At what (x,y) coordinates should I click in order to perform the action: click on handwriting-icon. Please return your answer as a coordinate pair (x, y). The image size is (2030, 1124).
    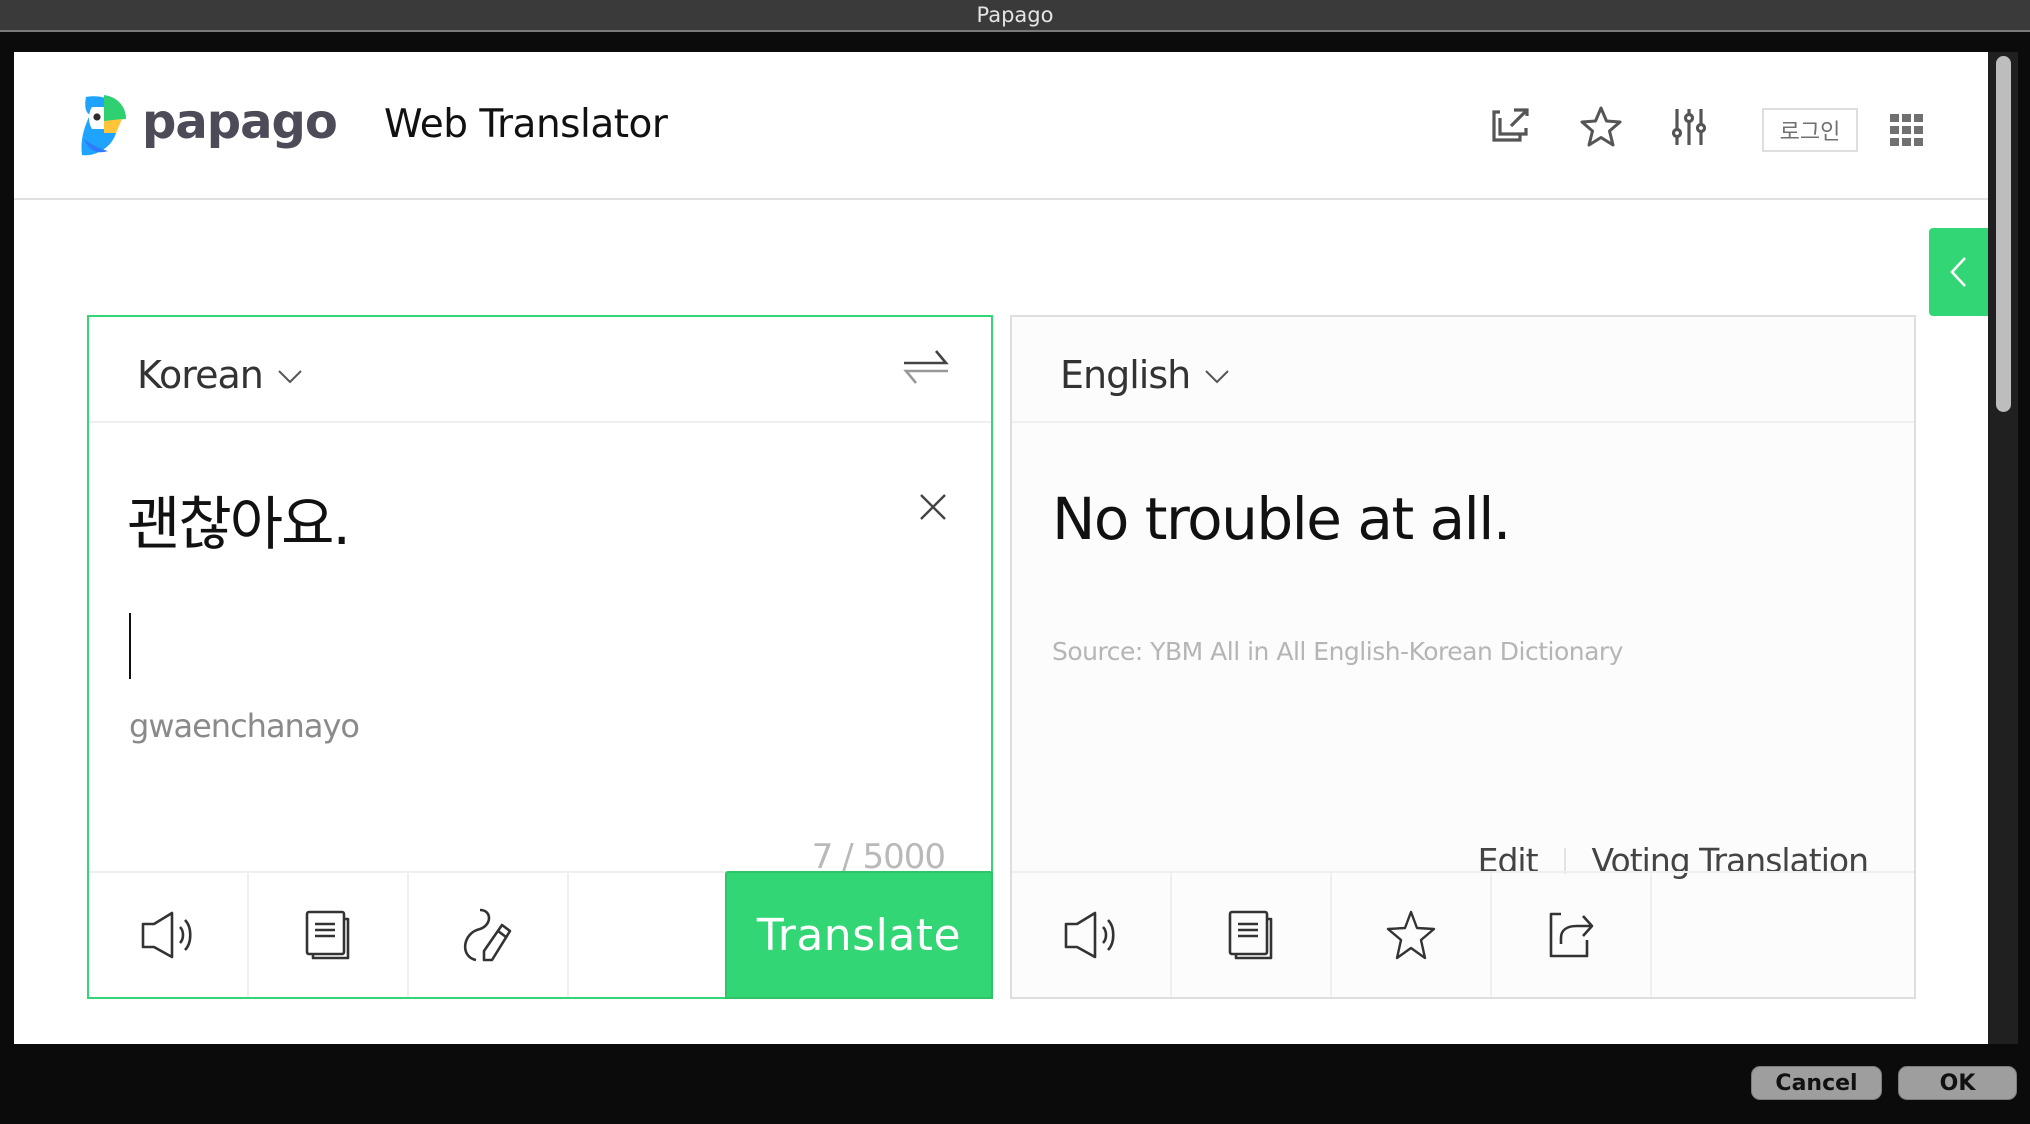
    Looking at the image, I should click on (488, 935).